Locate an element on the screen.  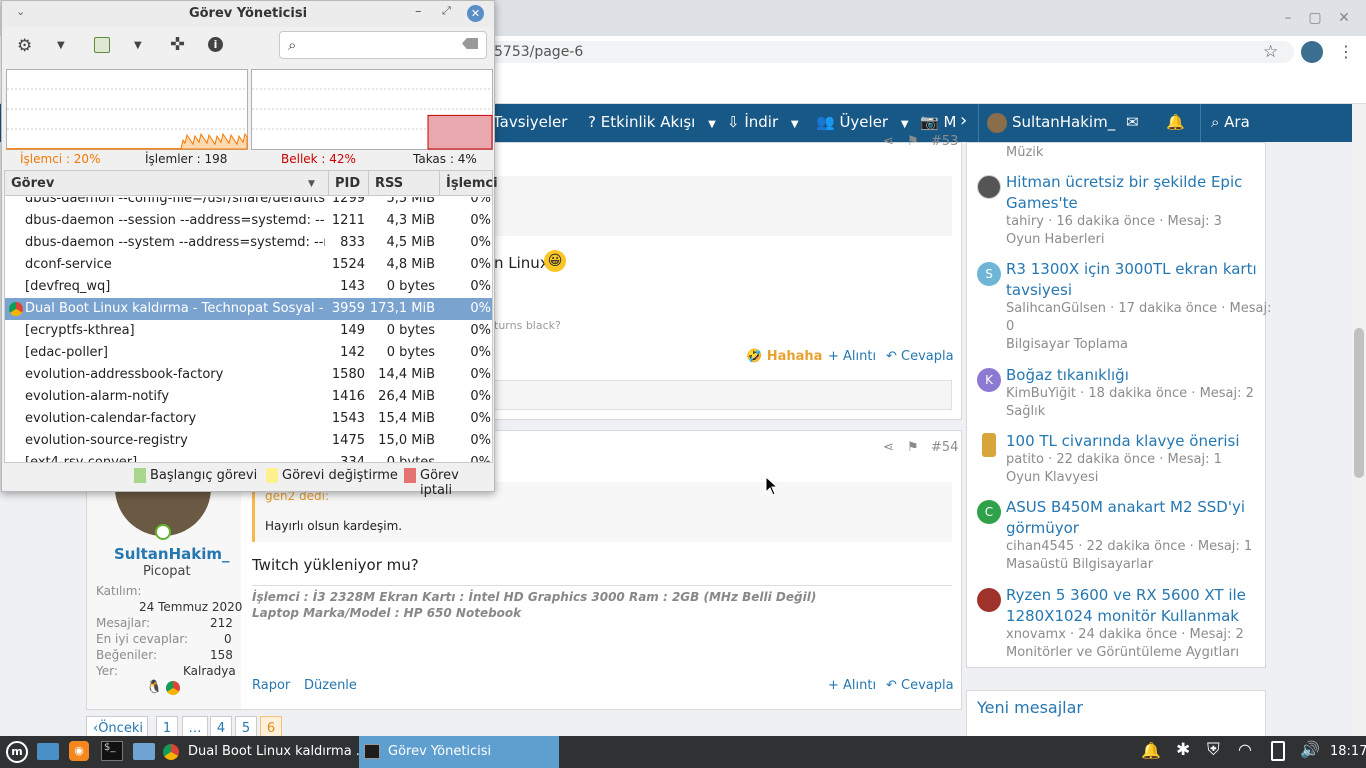
taskbar-taskmanager-item: Görev Yöneticisi is located at coordinates (459, 752).